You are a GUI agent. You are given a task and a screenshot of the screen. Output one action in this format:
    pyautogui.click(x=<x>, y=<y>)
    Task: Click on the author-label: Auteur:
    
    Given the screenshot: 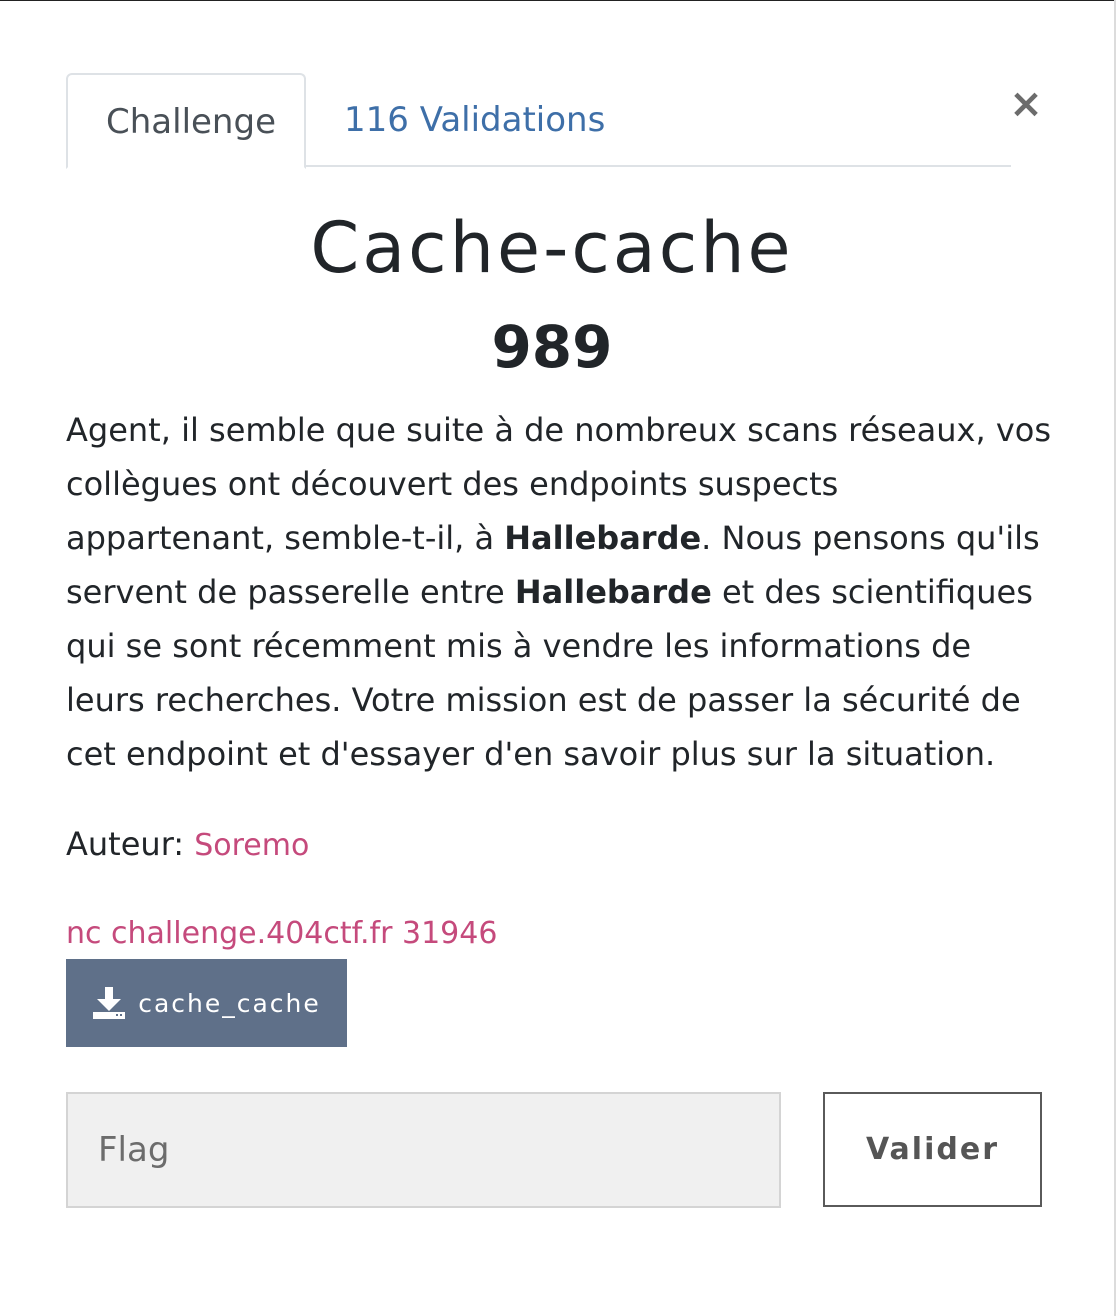 What is the action you would take?
    pyautogui.click(x=125, y=844)
    